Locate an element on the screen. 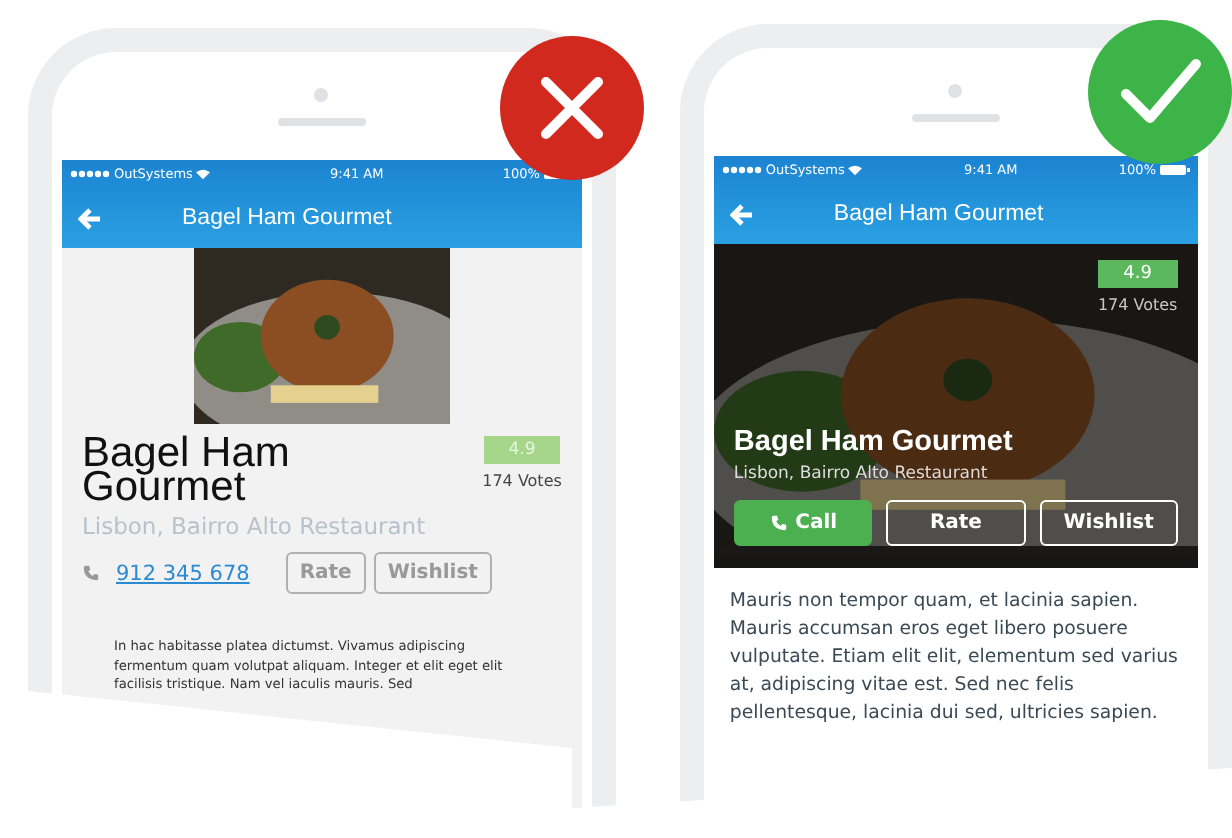 This screenshot has width=1232, height=838. phone-link: 912 345 678 is located at coordinates (183, 573).